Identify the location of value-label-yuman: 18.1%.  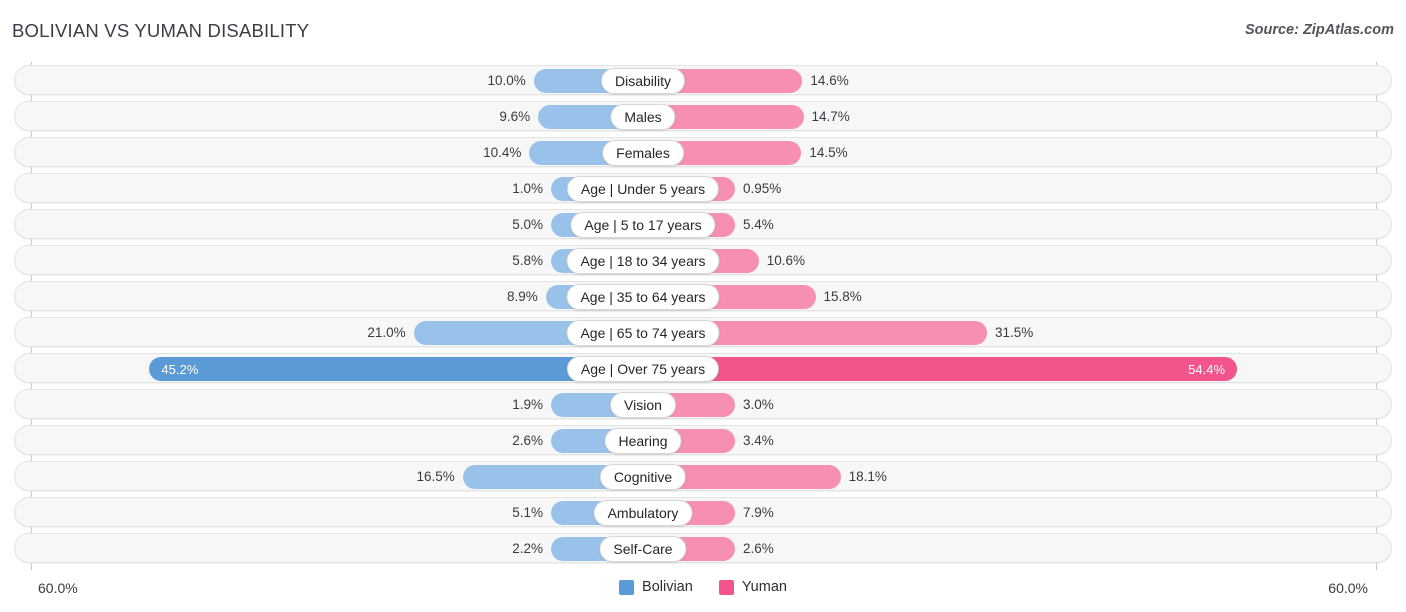
(867, 476).